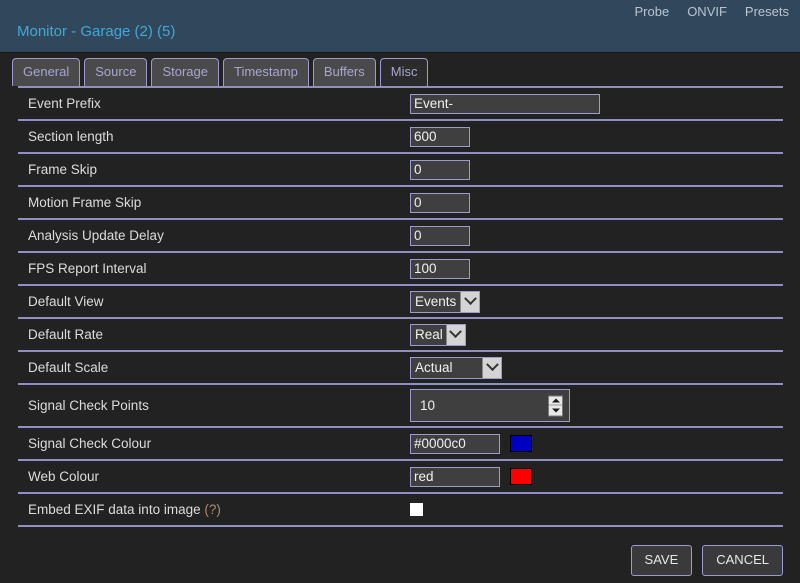 This screenshot has width=800, height=583. Describe the element at coordinates (64, 103) in the screenshot. I see `label-event-prefix: Event Prefix` at that location.